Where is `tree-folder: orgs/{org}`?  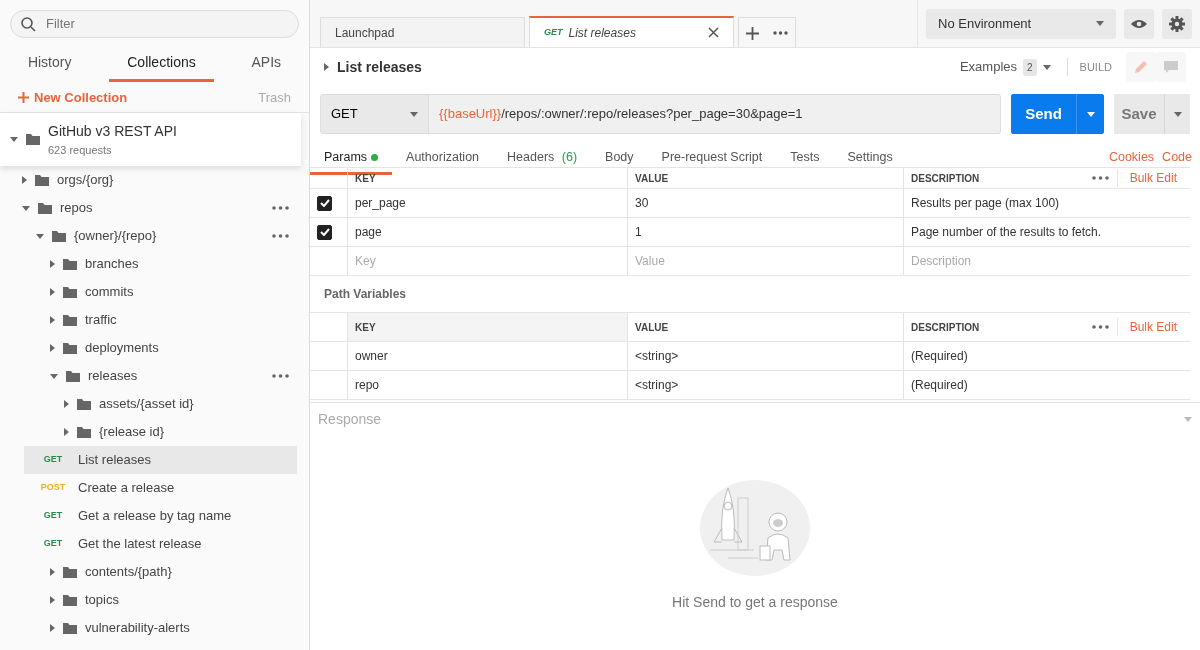 tree-folder: orgs/{org} is located at coordinates (148, 180).